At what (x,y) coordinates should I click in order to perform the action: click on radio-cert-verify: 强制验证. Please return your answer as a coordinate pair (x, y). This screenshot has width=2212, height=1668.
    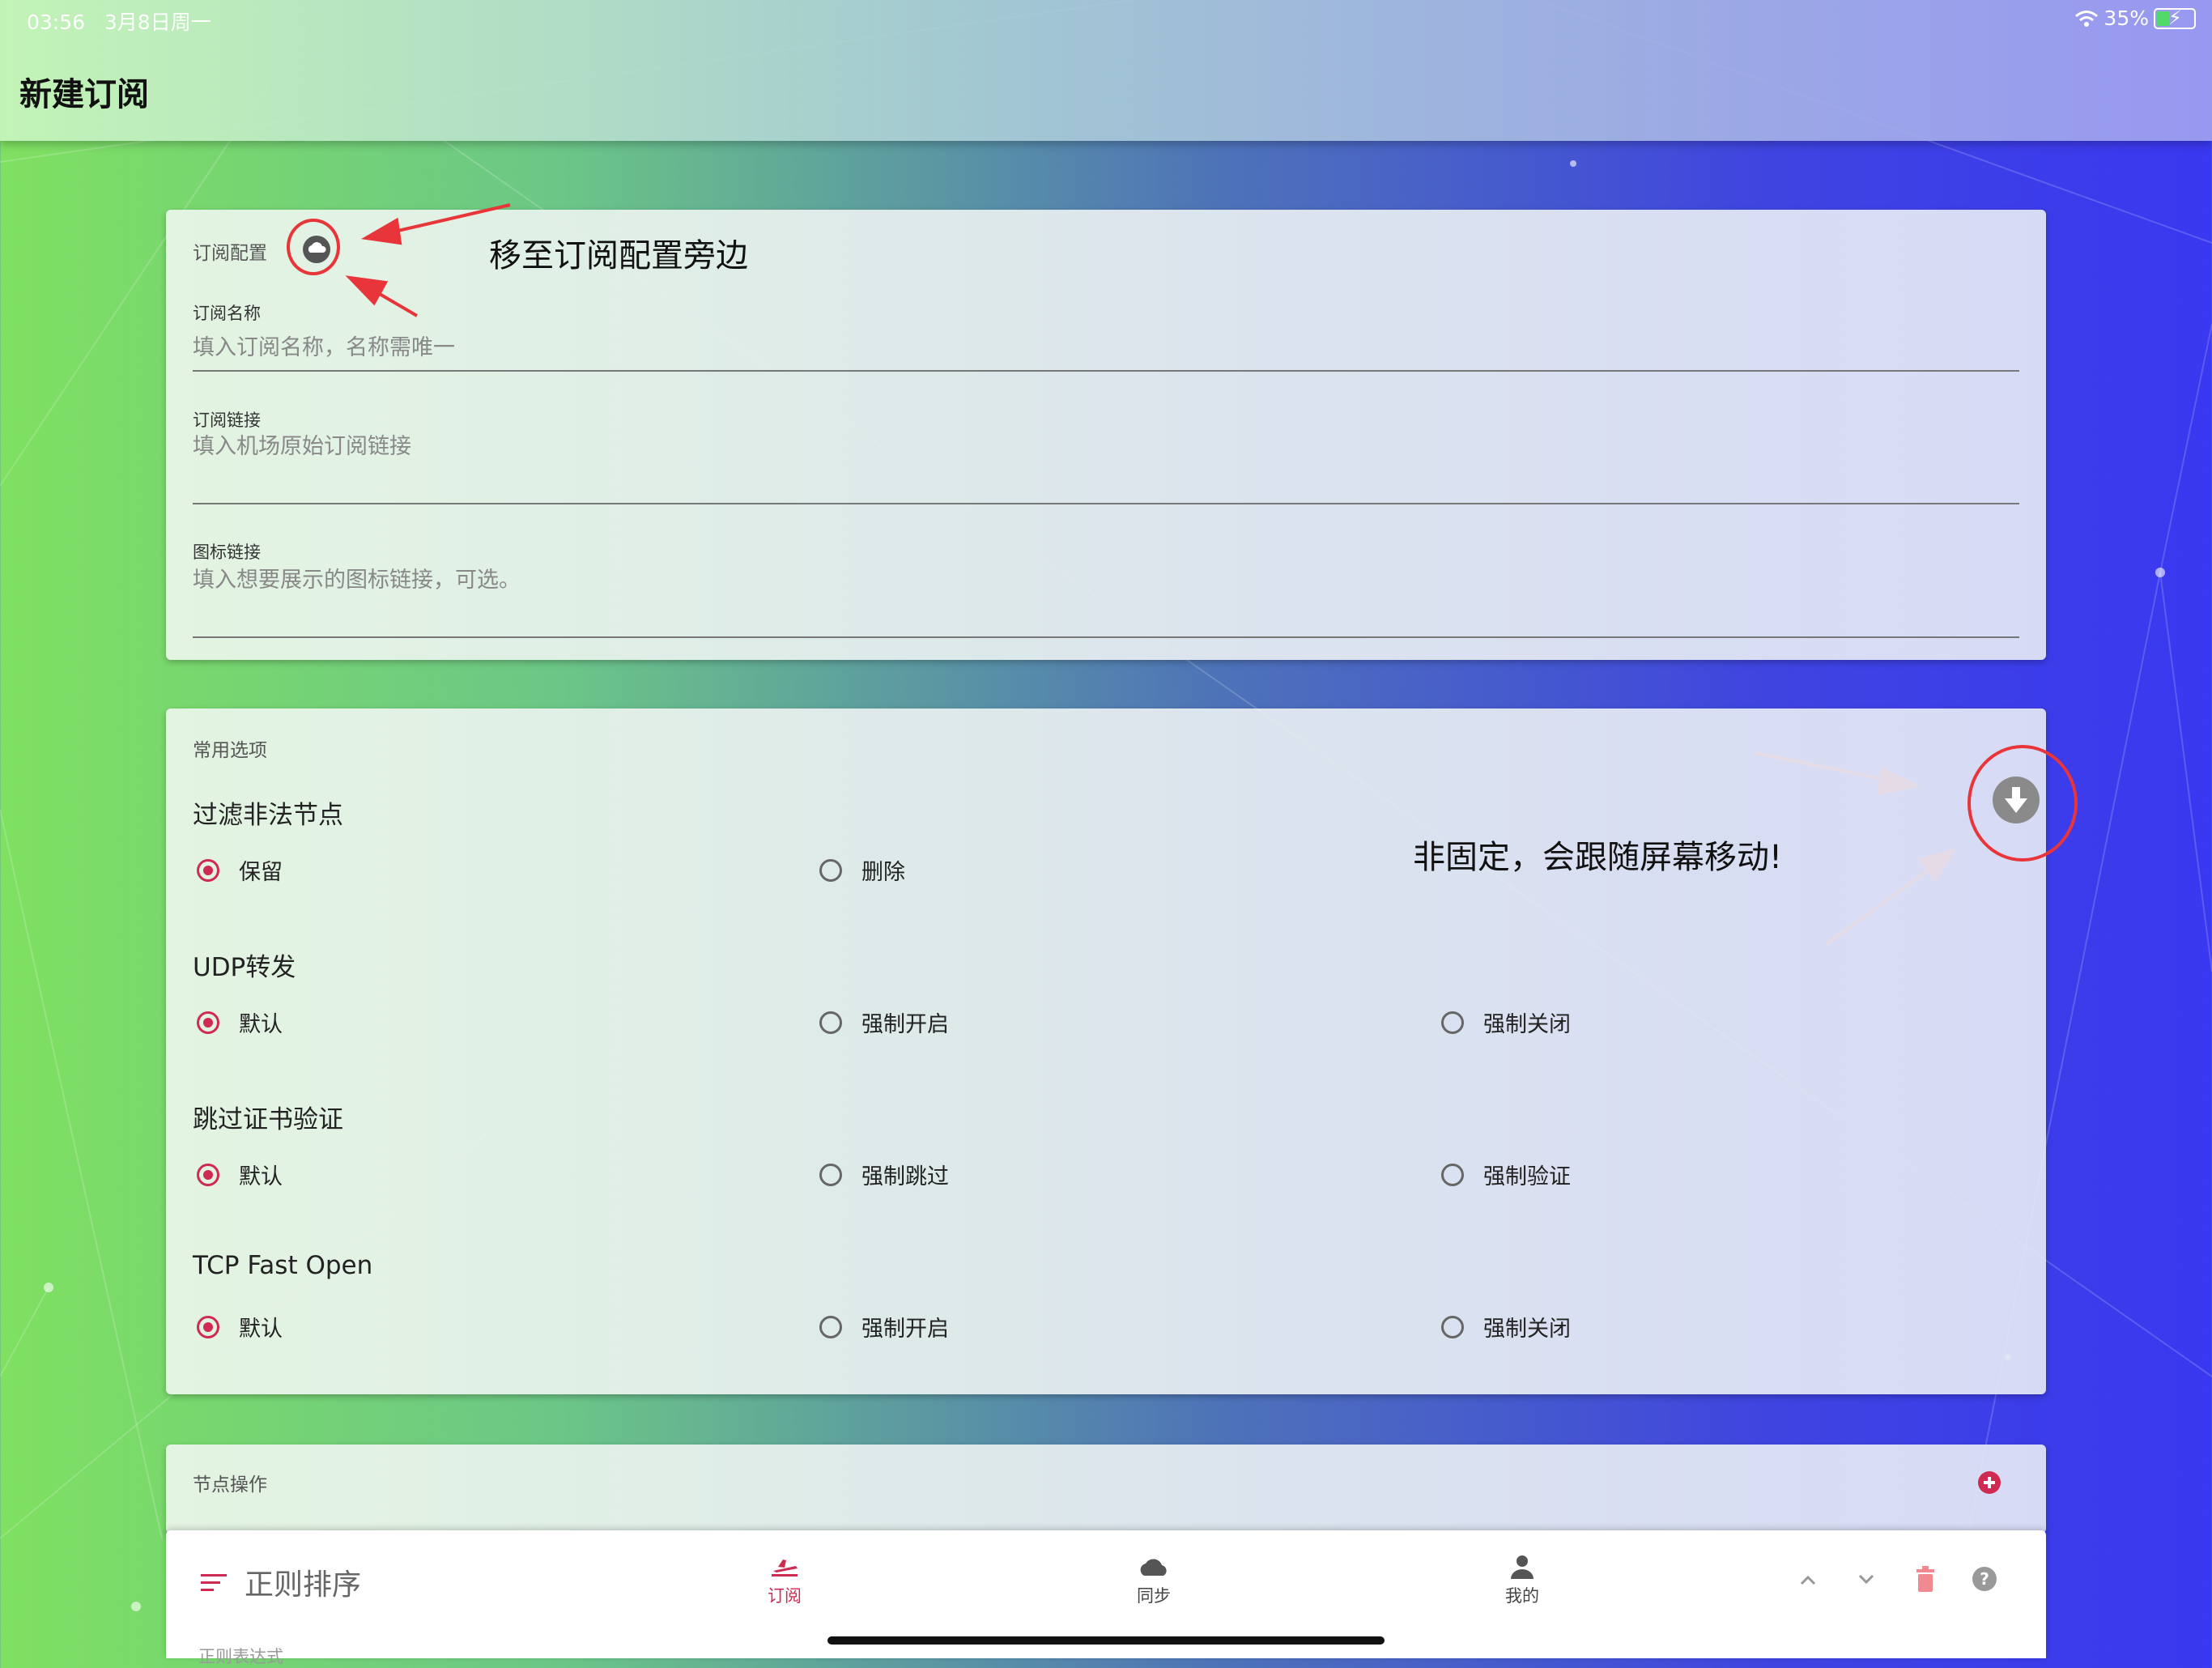
    Looking at the image, I should click on (1506, 1175).